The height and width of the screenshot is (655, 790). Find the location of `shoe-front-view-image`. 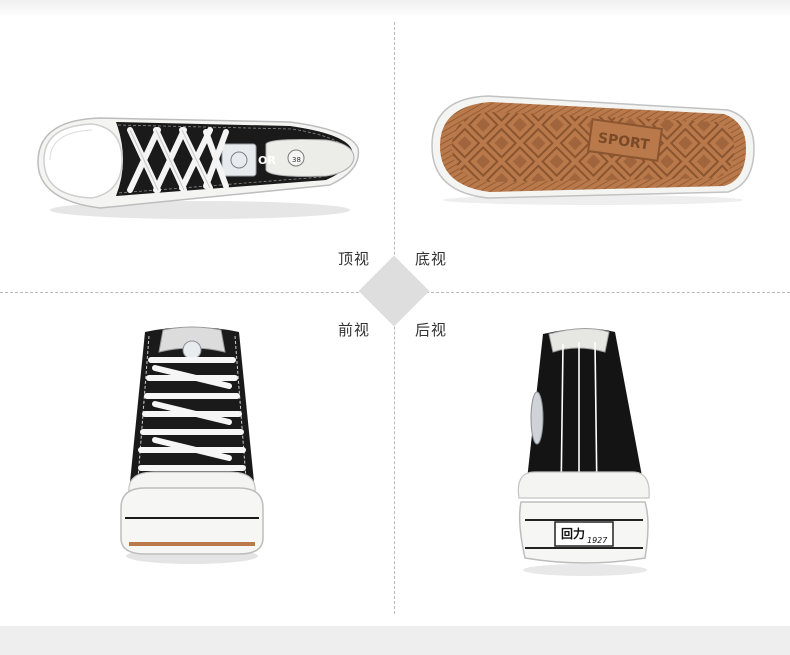

shoe-front-view-image is located at coordinates (192, 445).